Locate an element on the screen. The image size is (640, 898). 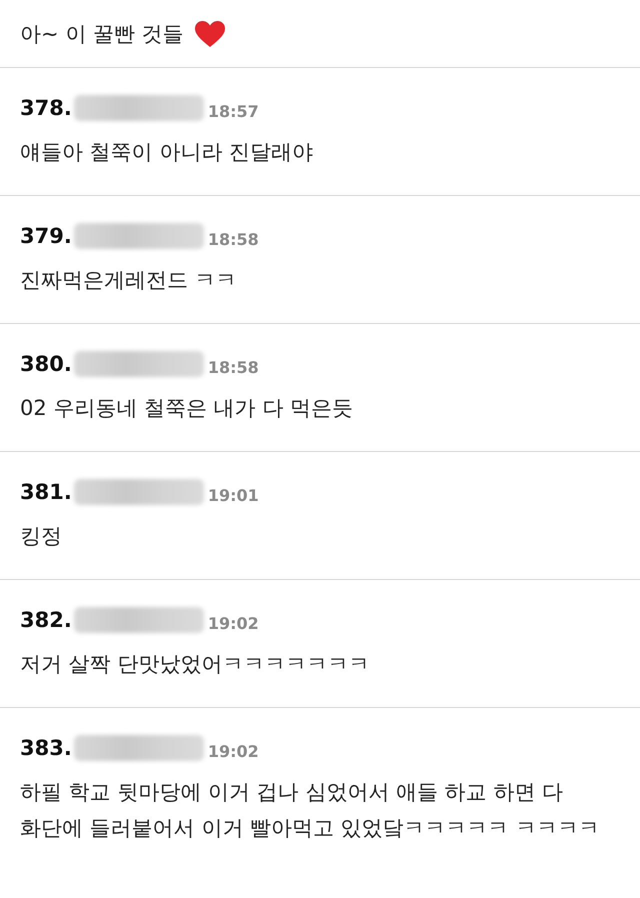
comment-number: 383. is located at coordinates (46, 748).